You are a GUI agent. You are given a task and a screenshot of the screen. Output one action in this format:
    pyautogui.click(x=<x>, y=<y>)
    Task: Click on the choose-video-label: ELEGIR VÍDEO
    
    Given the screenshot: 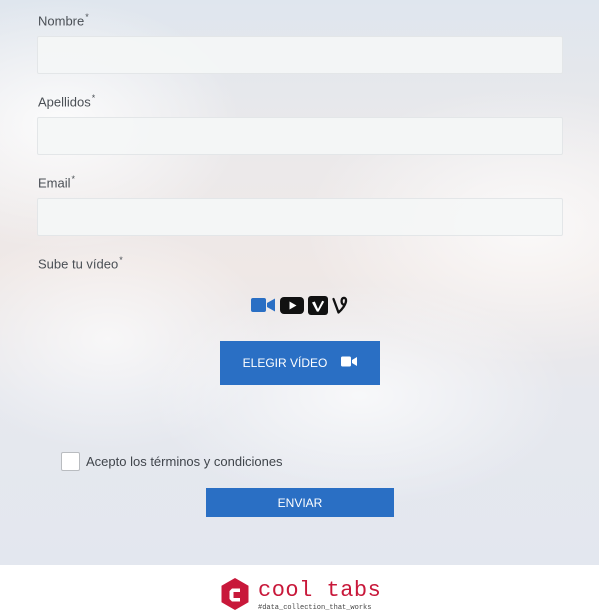 What is the action you would take?
    pyautogui.click(x=285, y=363)
    